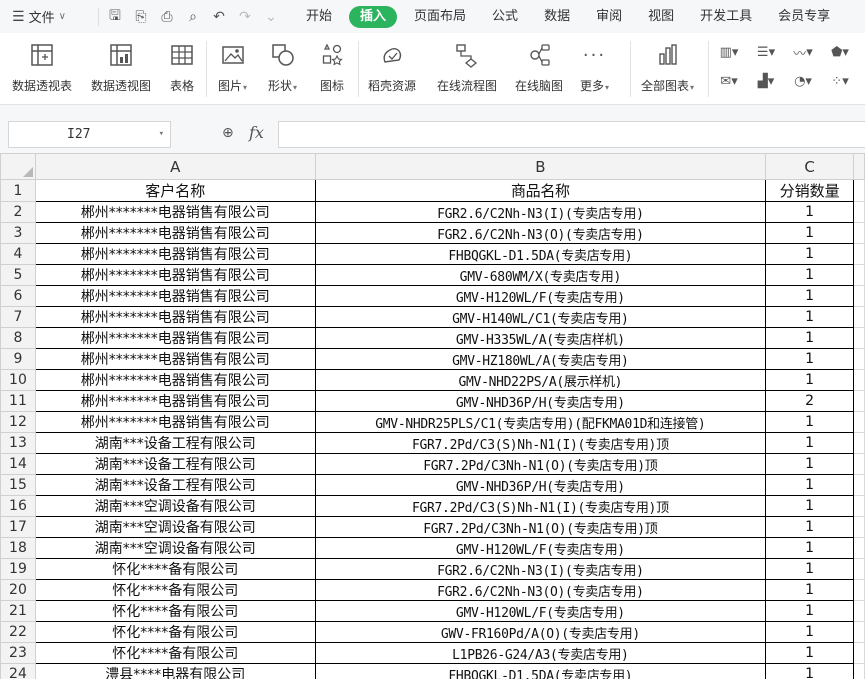  What do you see at coordinates (726, 16) in the screenshot?
I see `tab-developer: 开发工具` at bounding box center [726, 16].